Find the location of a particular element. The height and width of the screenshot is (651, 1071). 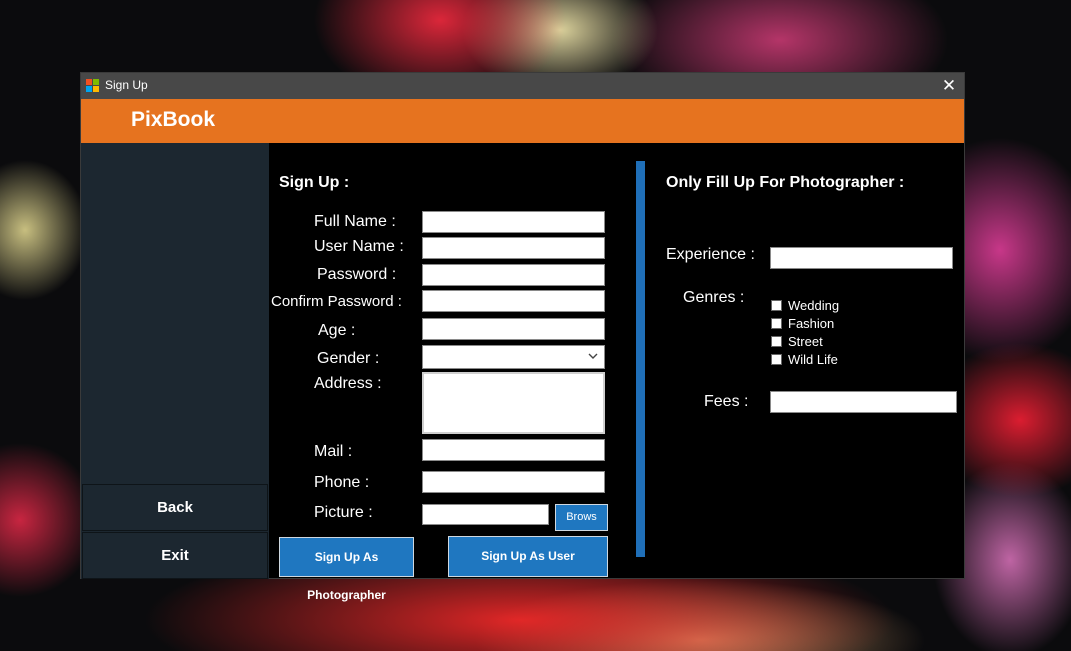

signup-heading: Sign Up : is located at coordinates (314, 182).